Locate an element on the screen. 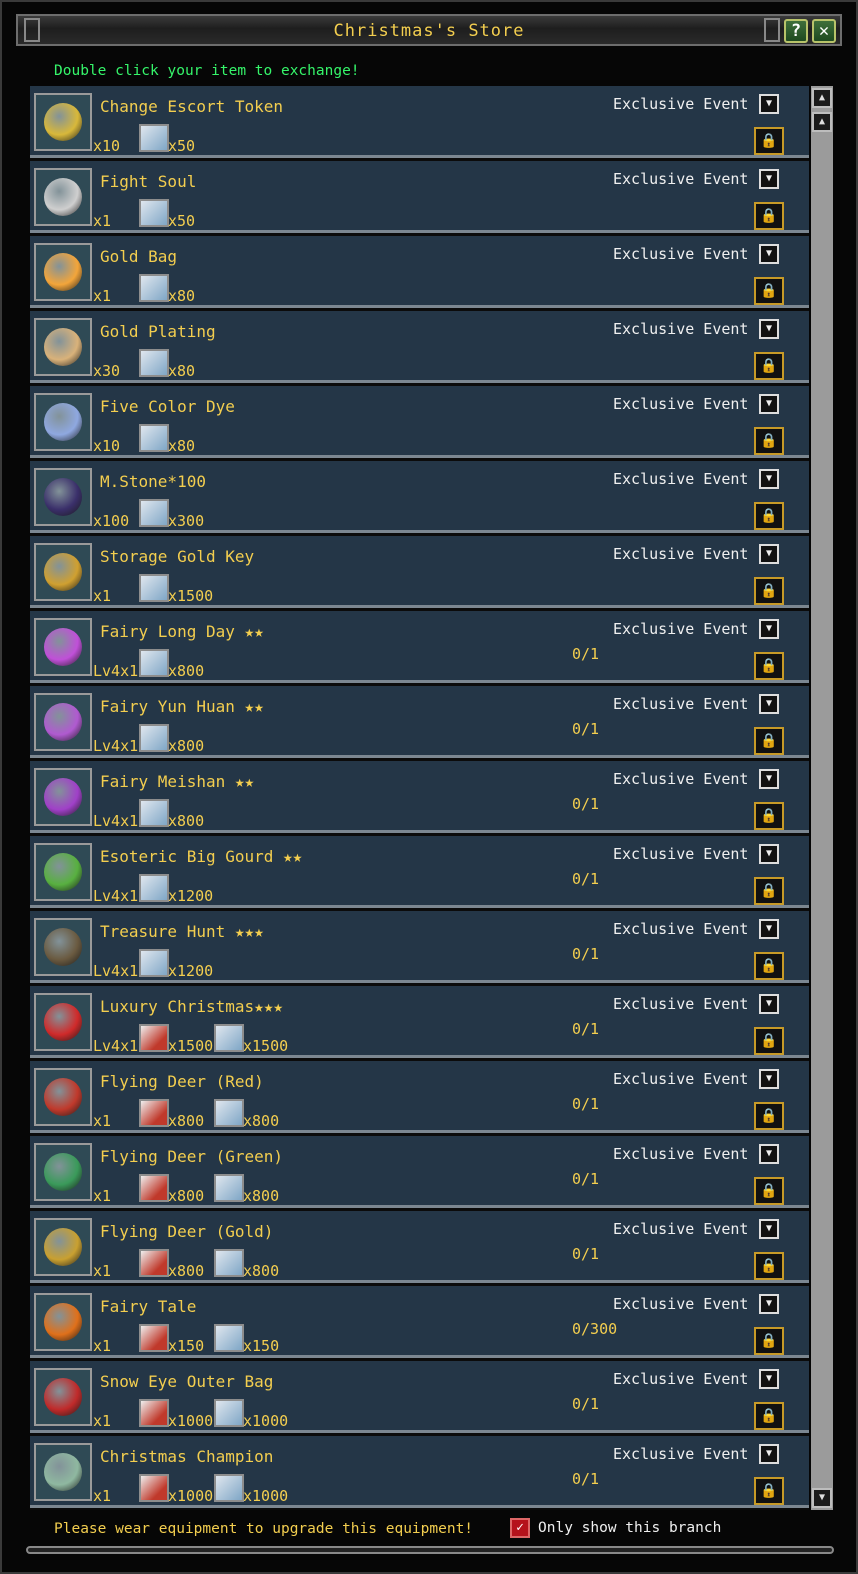 Image resolution: width=858 pixels, height=1574 pixels. cost-amount: x1500 is located at coordinates (191, 596).